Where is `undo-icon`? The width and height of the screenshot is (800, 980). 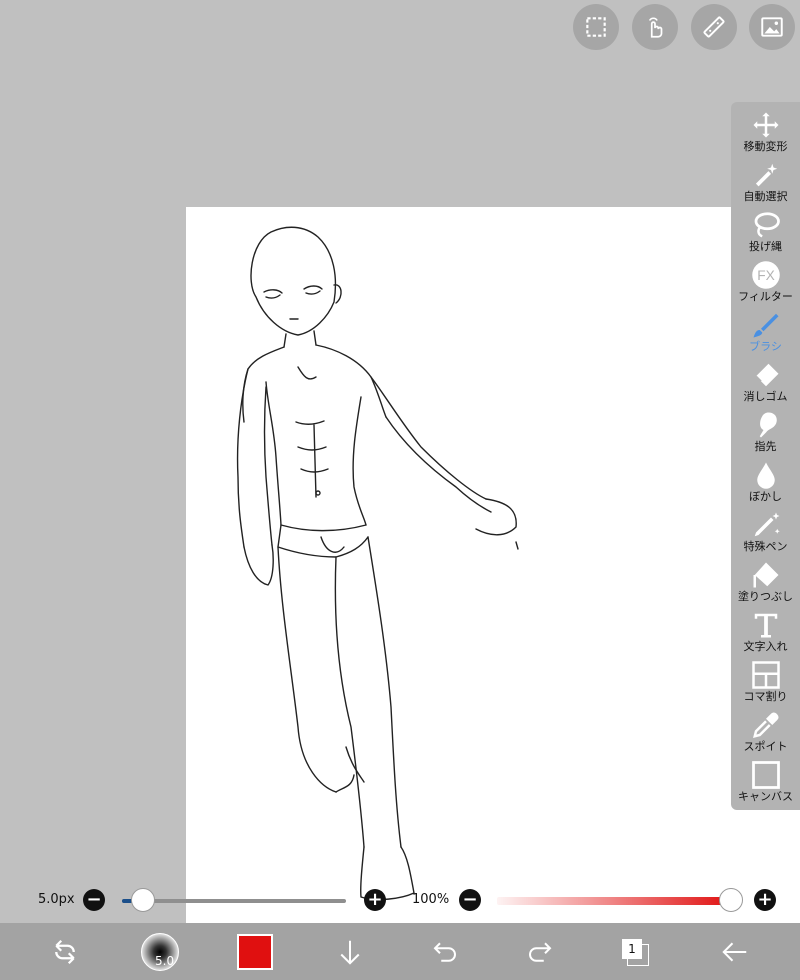
undo-icon is located at coordinates (444, 952).